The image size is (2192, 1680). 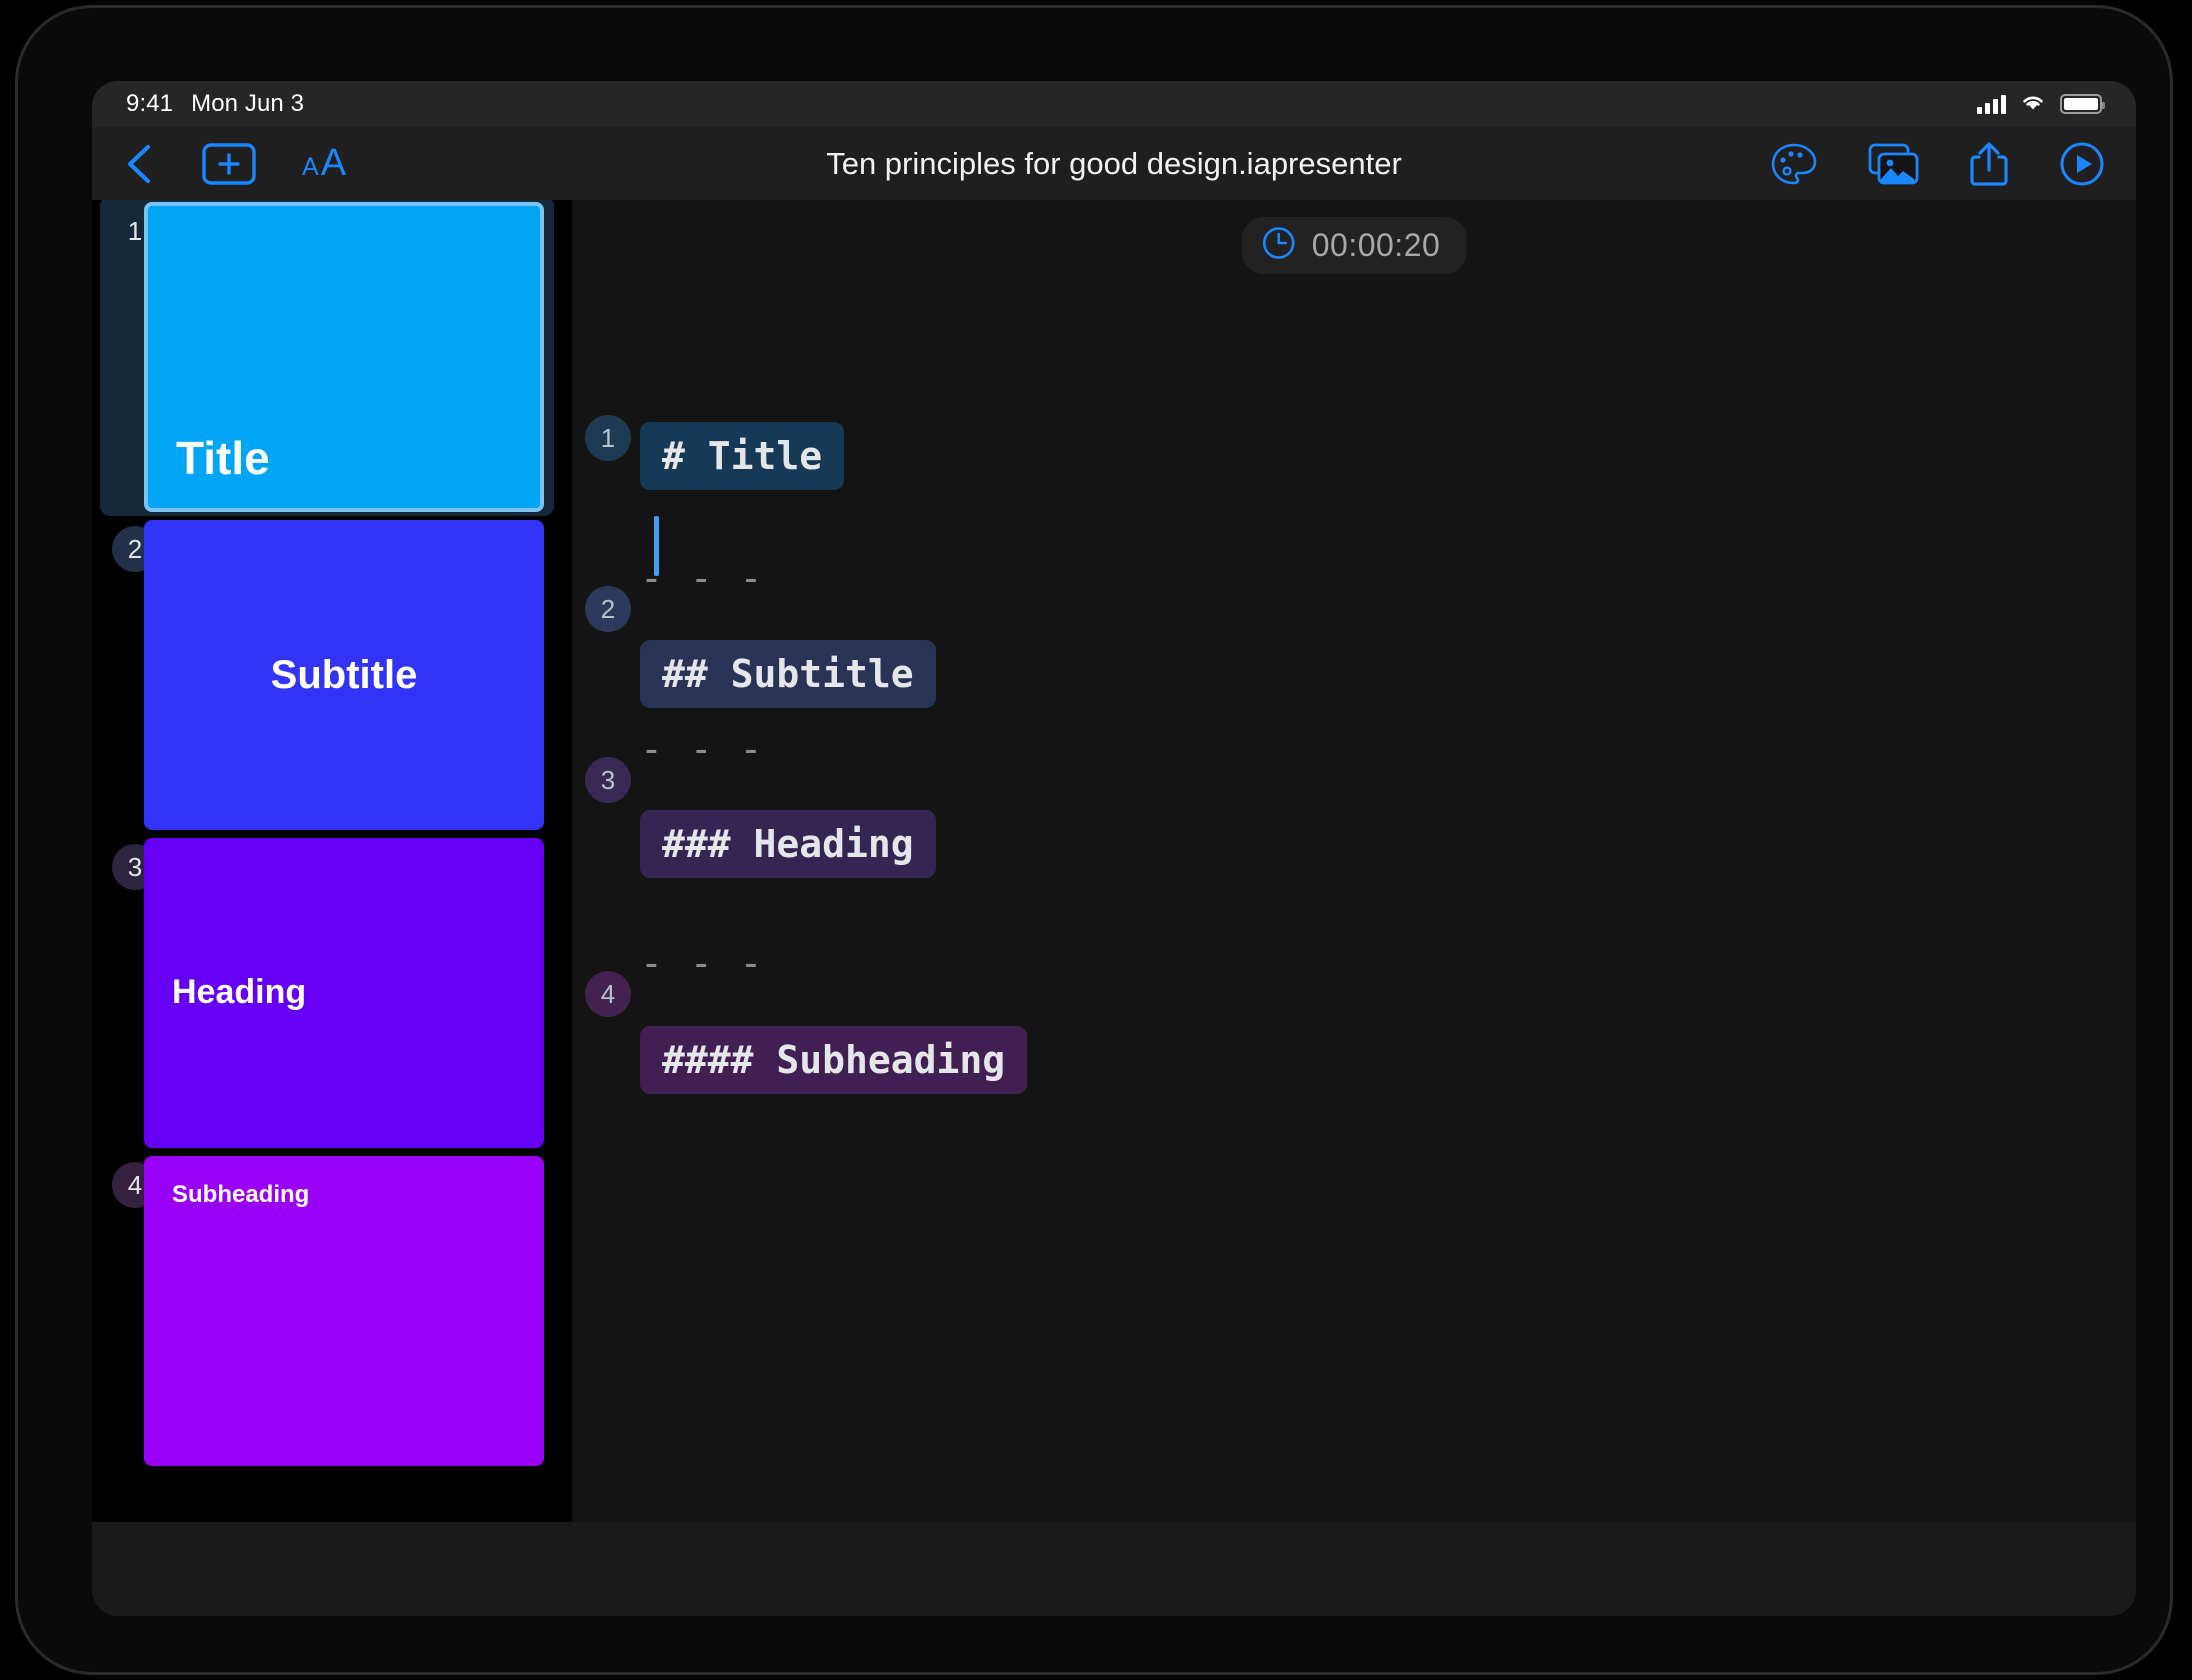 I want to click on slide-thumbnail-item-4: 4 Subheading, so click(x=332, y=1313).